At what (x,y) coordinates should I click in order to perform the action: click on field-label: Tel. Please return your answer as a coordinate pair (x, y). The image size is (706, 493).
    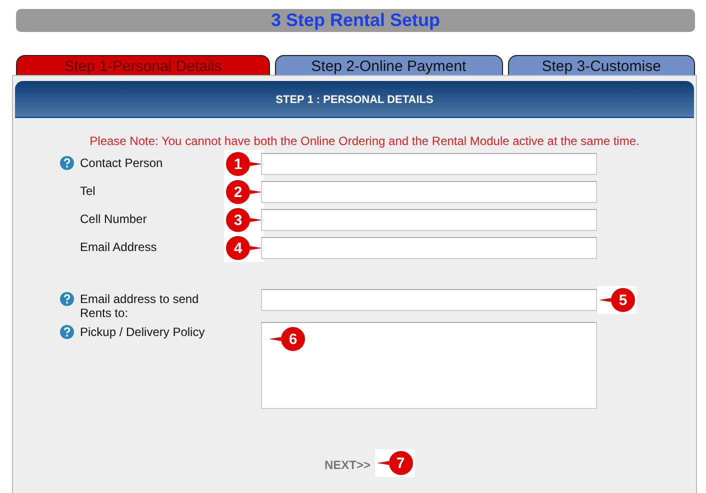
    Looking at the image, I should click on (88, 190).